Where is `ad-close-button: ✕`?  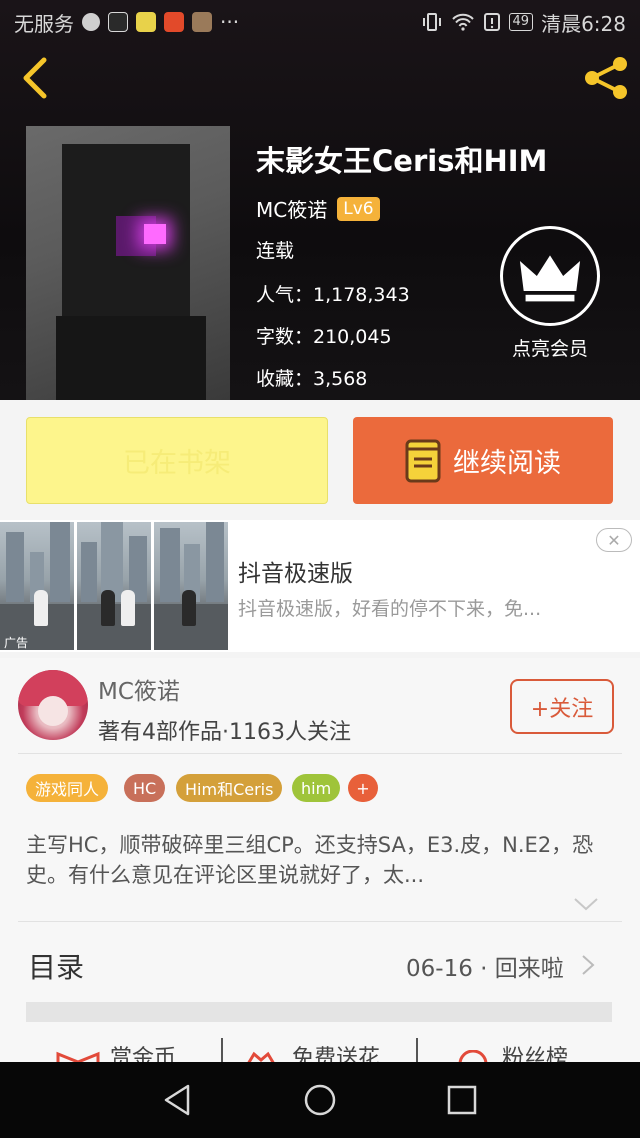 ad-close-button: ✕ is located at coordinates (614, 540).